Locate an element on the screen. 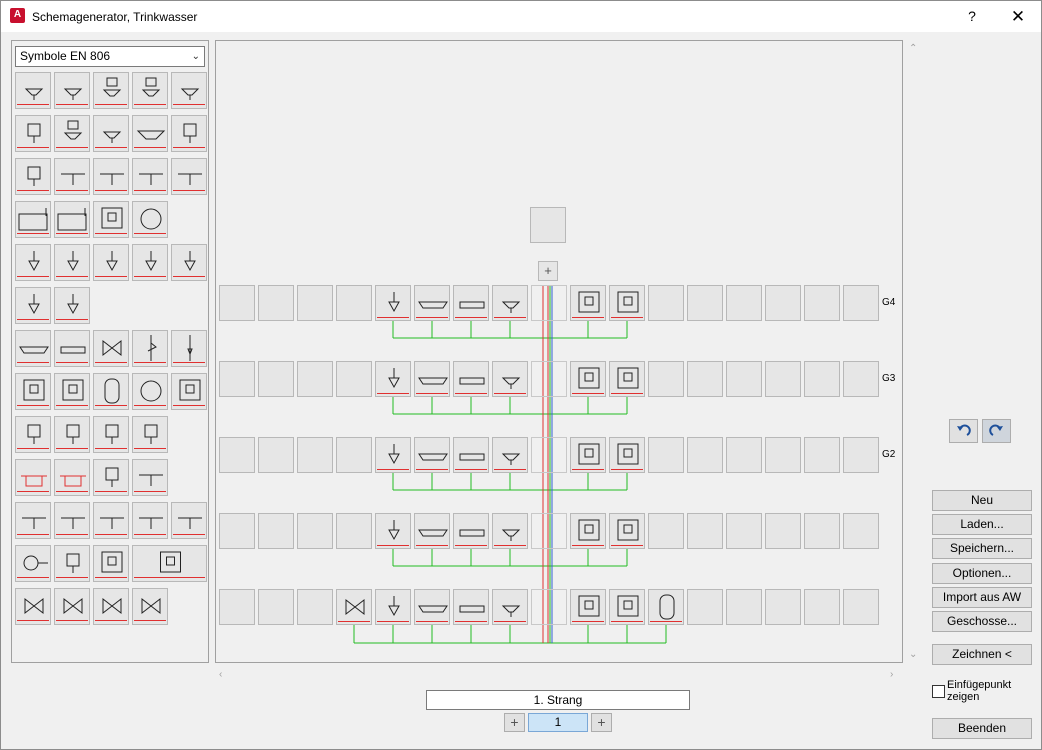 The height and width of the screenshot is (750, 1042). import-button: Import aus AW is located at coordinates (982, 597).